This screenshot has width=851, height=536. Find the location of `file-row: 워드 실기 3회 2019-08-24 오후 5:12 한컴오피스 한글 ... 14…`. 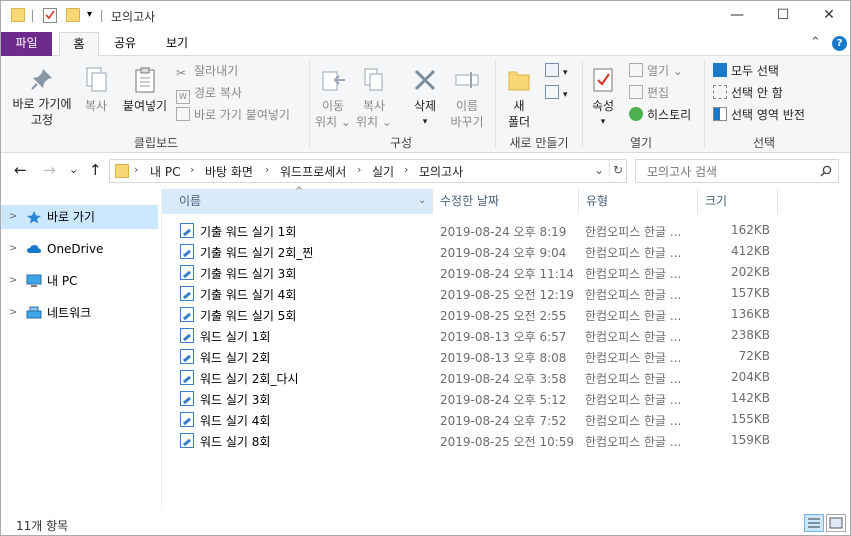

file-row: 워드 실기 3회 2019-08-24 오후 5:12 한컴오피스 한글 ... 14… is located at coordinates (506, 398).